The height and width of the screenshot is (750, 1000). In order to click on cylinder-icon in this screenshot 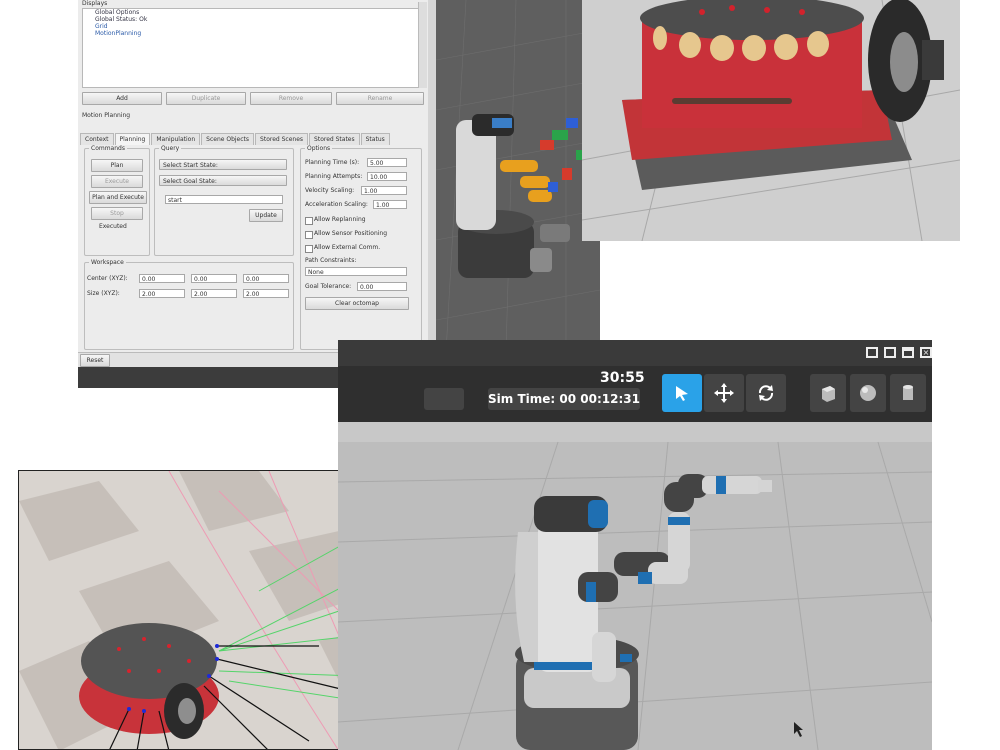, I will do `click(908, 392)`.